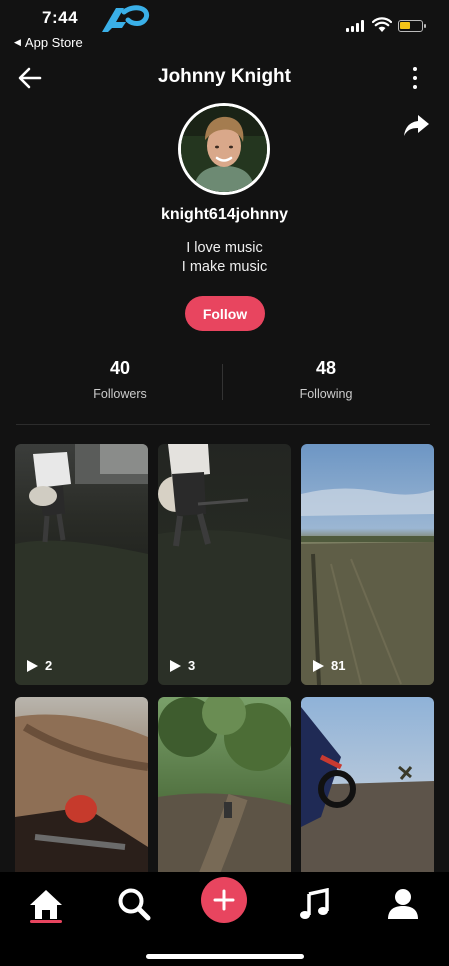  What do you see at coordinates (192, 665) in the screenshot?
I see `play-count-value: 3` at bounding box center [192, 665].